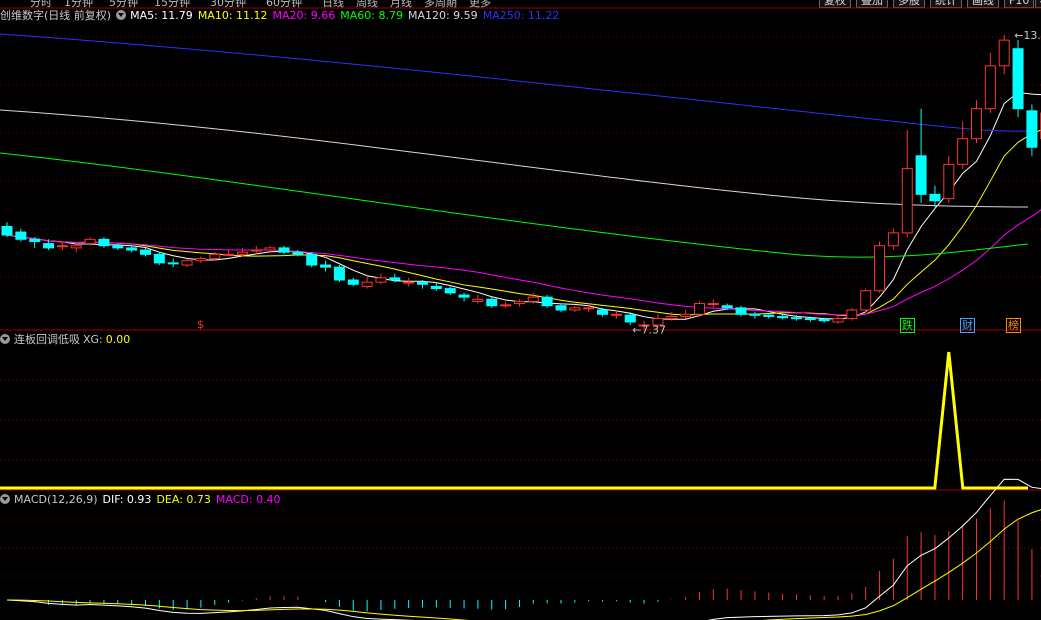  What do you see at coordinates (1013, 325) in the screenshot?
I see `event-badge-3: 榜` at bounding box center [1013, 325].